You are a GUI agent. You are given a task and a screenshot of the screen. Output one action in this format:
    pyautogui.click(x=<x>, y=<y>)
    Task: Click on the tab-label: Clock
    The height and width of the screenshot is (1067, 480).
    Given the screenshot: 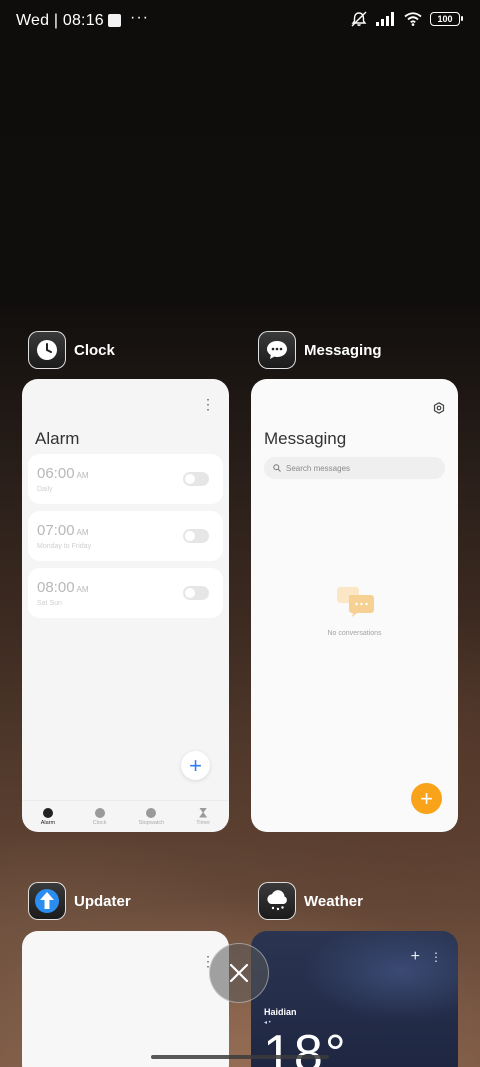 What is the action you would take?
    pyautogui.click(x=99, y=822)
    